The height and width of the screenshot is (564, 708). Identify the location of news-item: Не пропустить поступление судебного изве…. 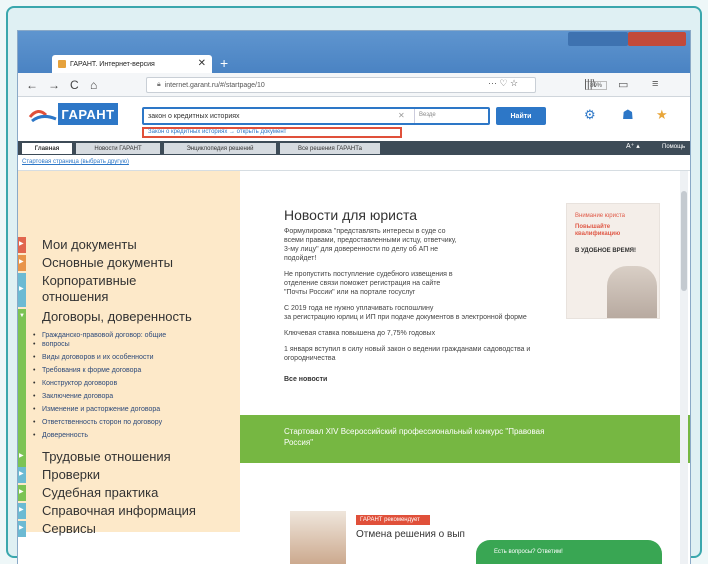
(414, 274).